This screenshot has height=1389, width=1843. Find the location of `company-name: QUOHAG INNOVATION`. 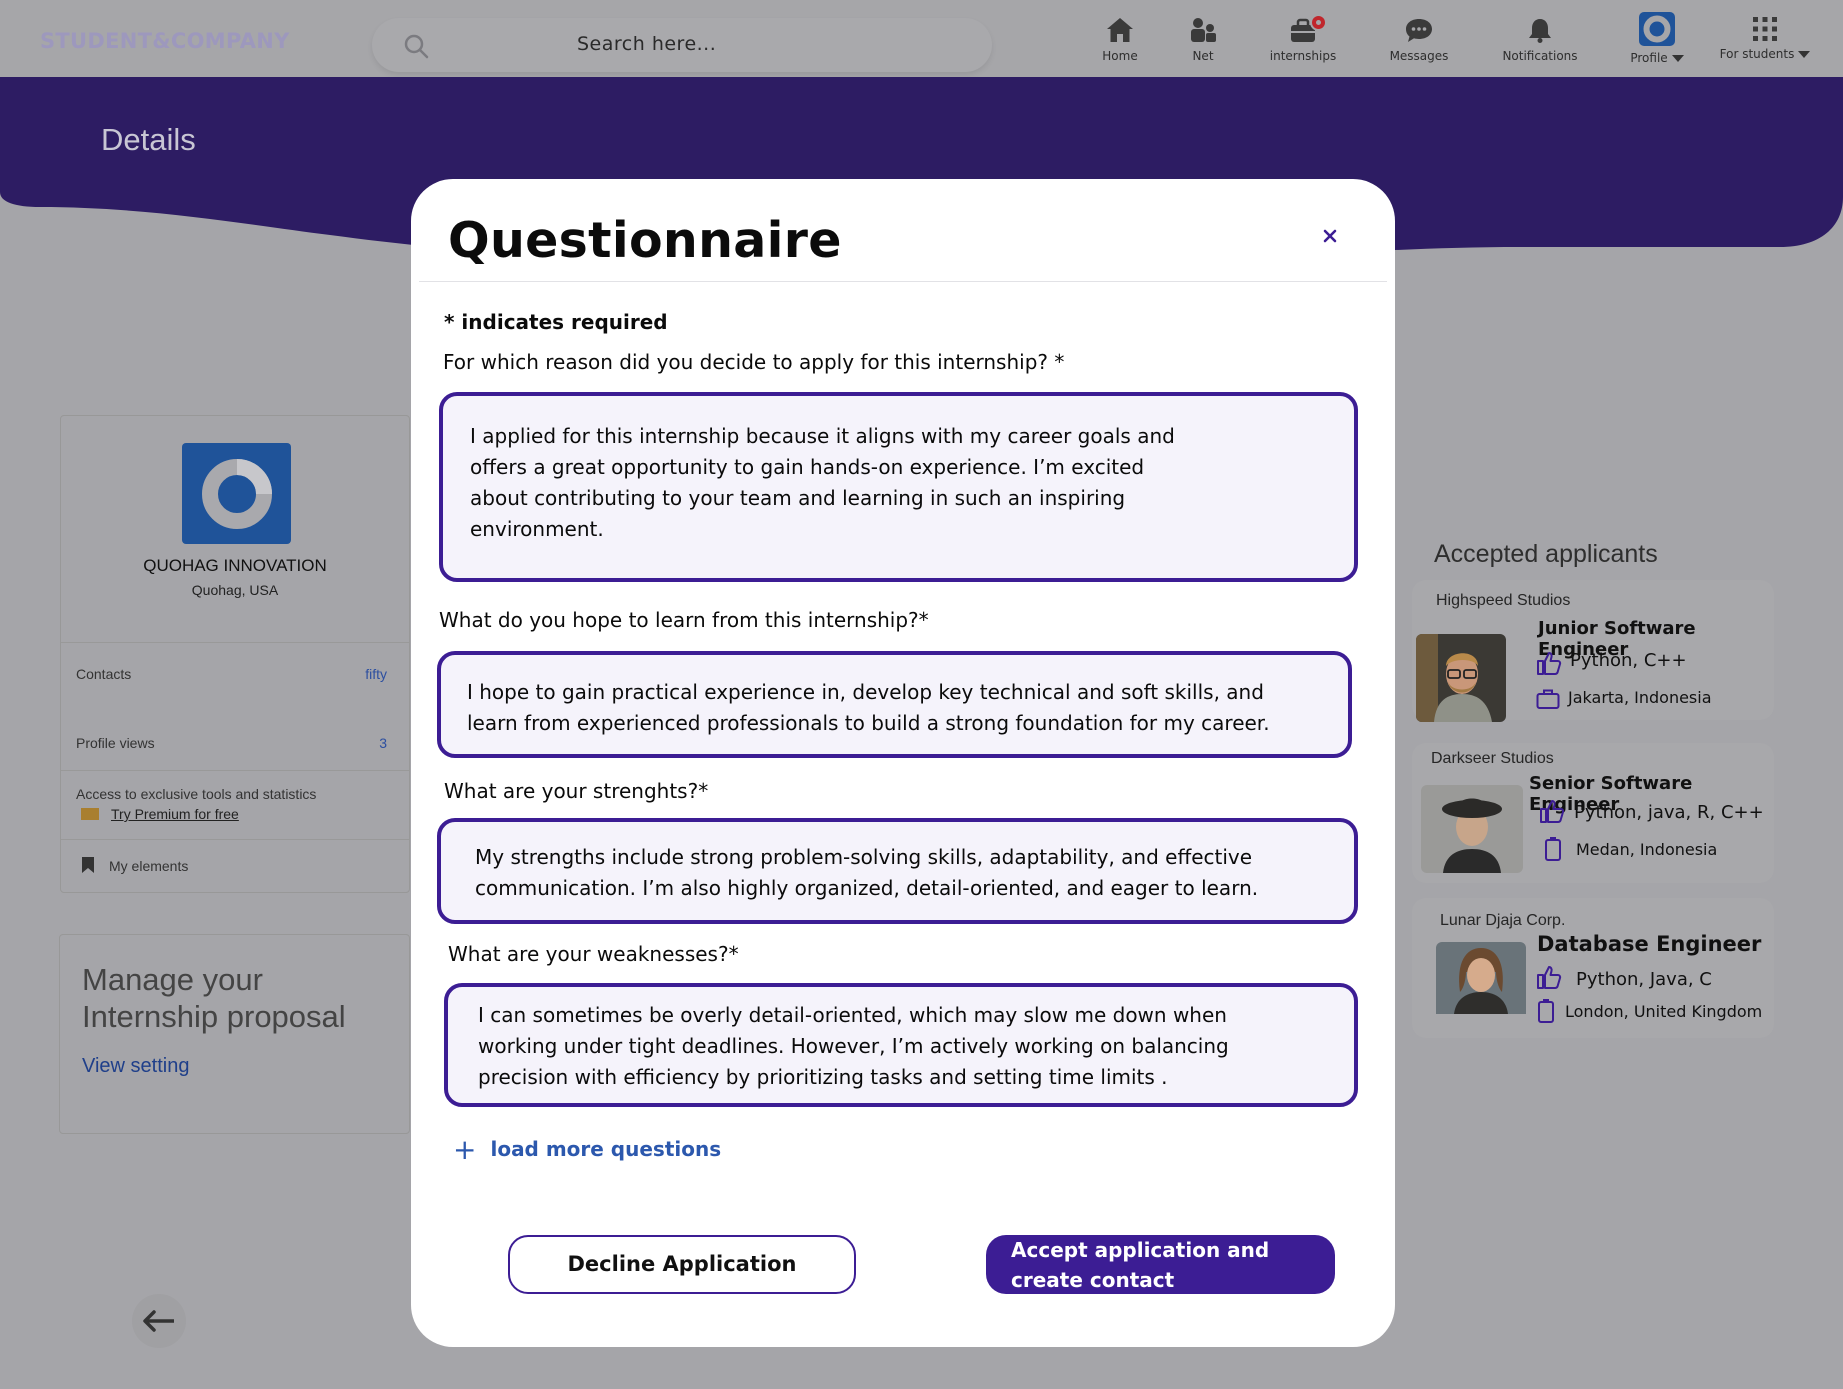

company-name: QUOHAG INNOVATION is located at coordinates (235, 565).